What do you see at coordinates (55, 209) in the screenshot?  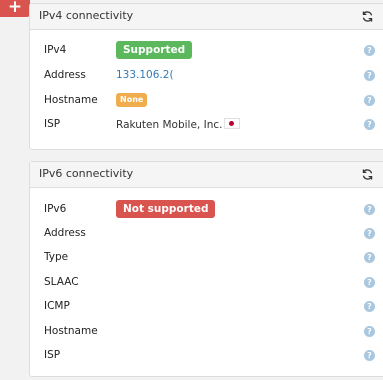 I see `ipv6-label: IPv6` at bounding box center [55, 209].